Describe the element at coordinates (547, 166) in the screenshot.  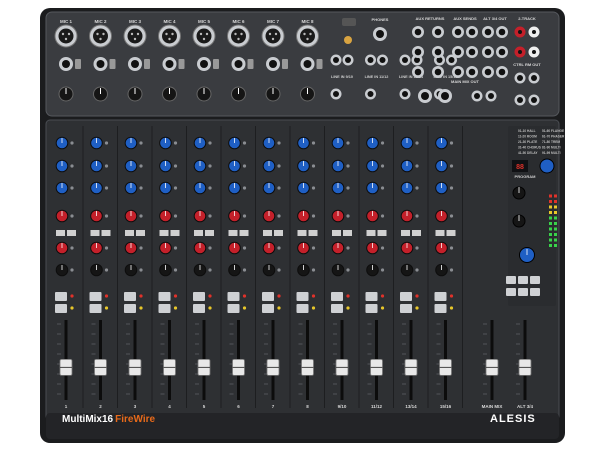
I see `fx-program-knob` at that location.